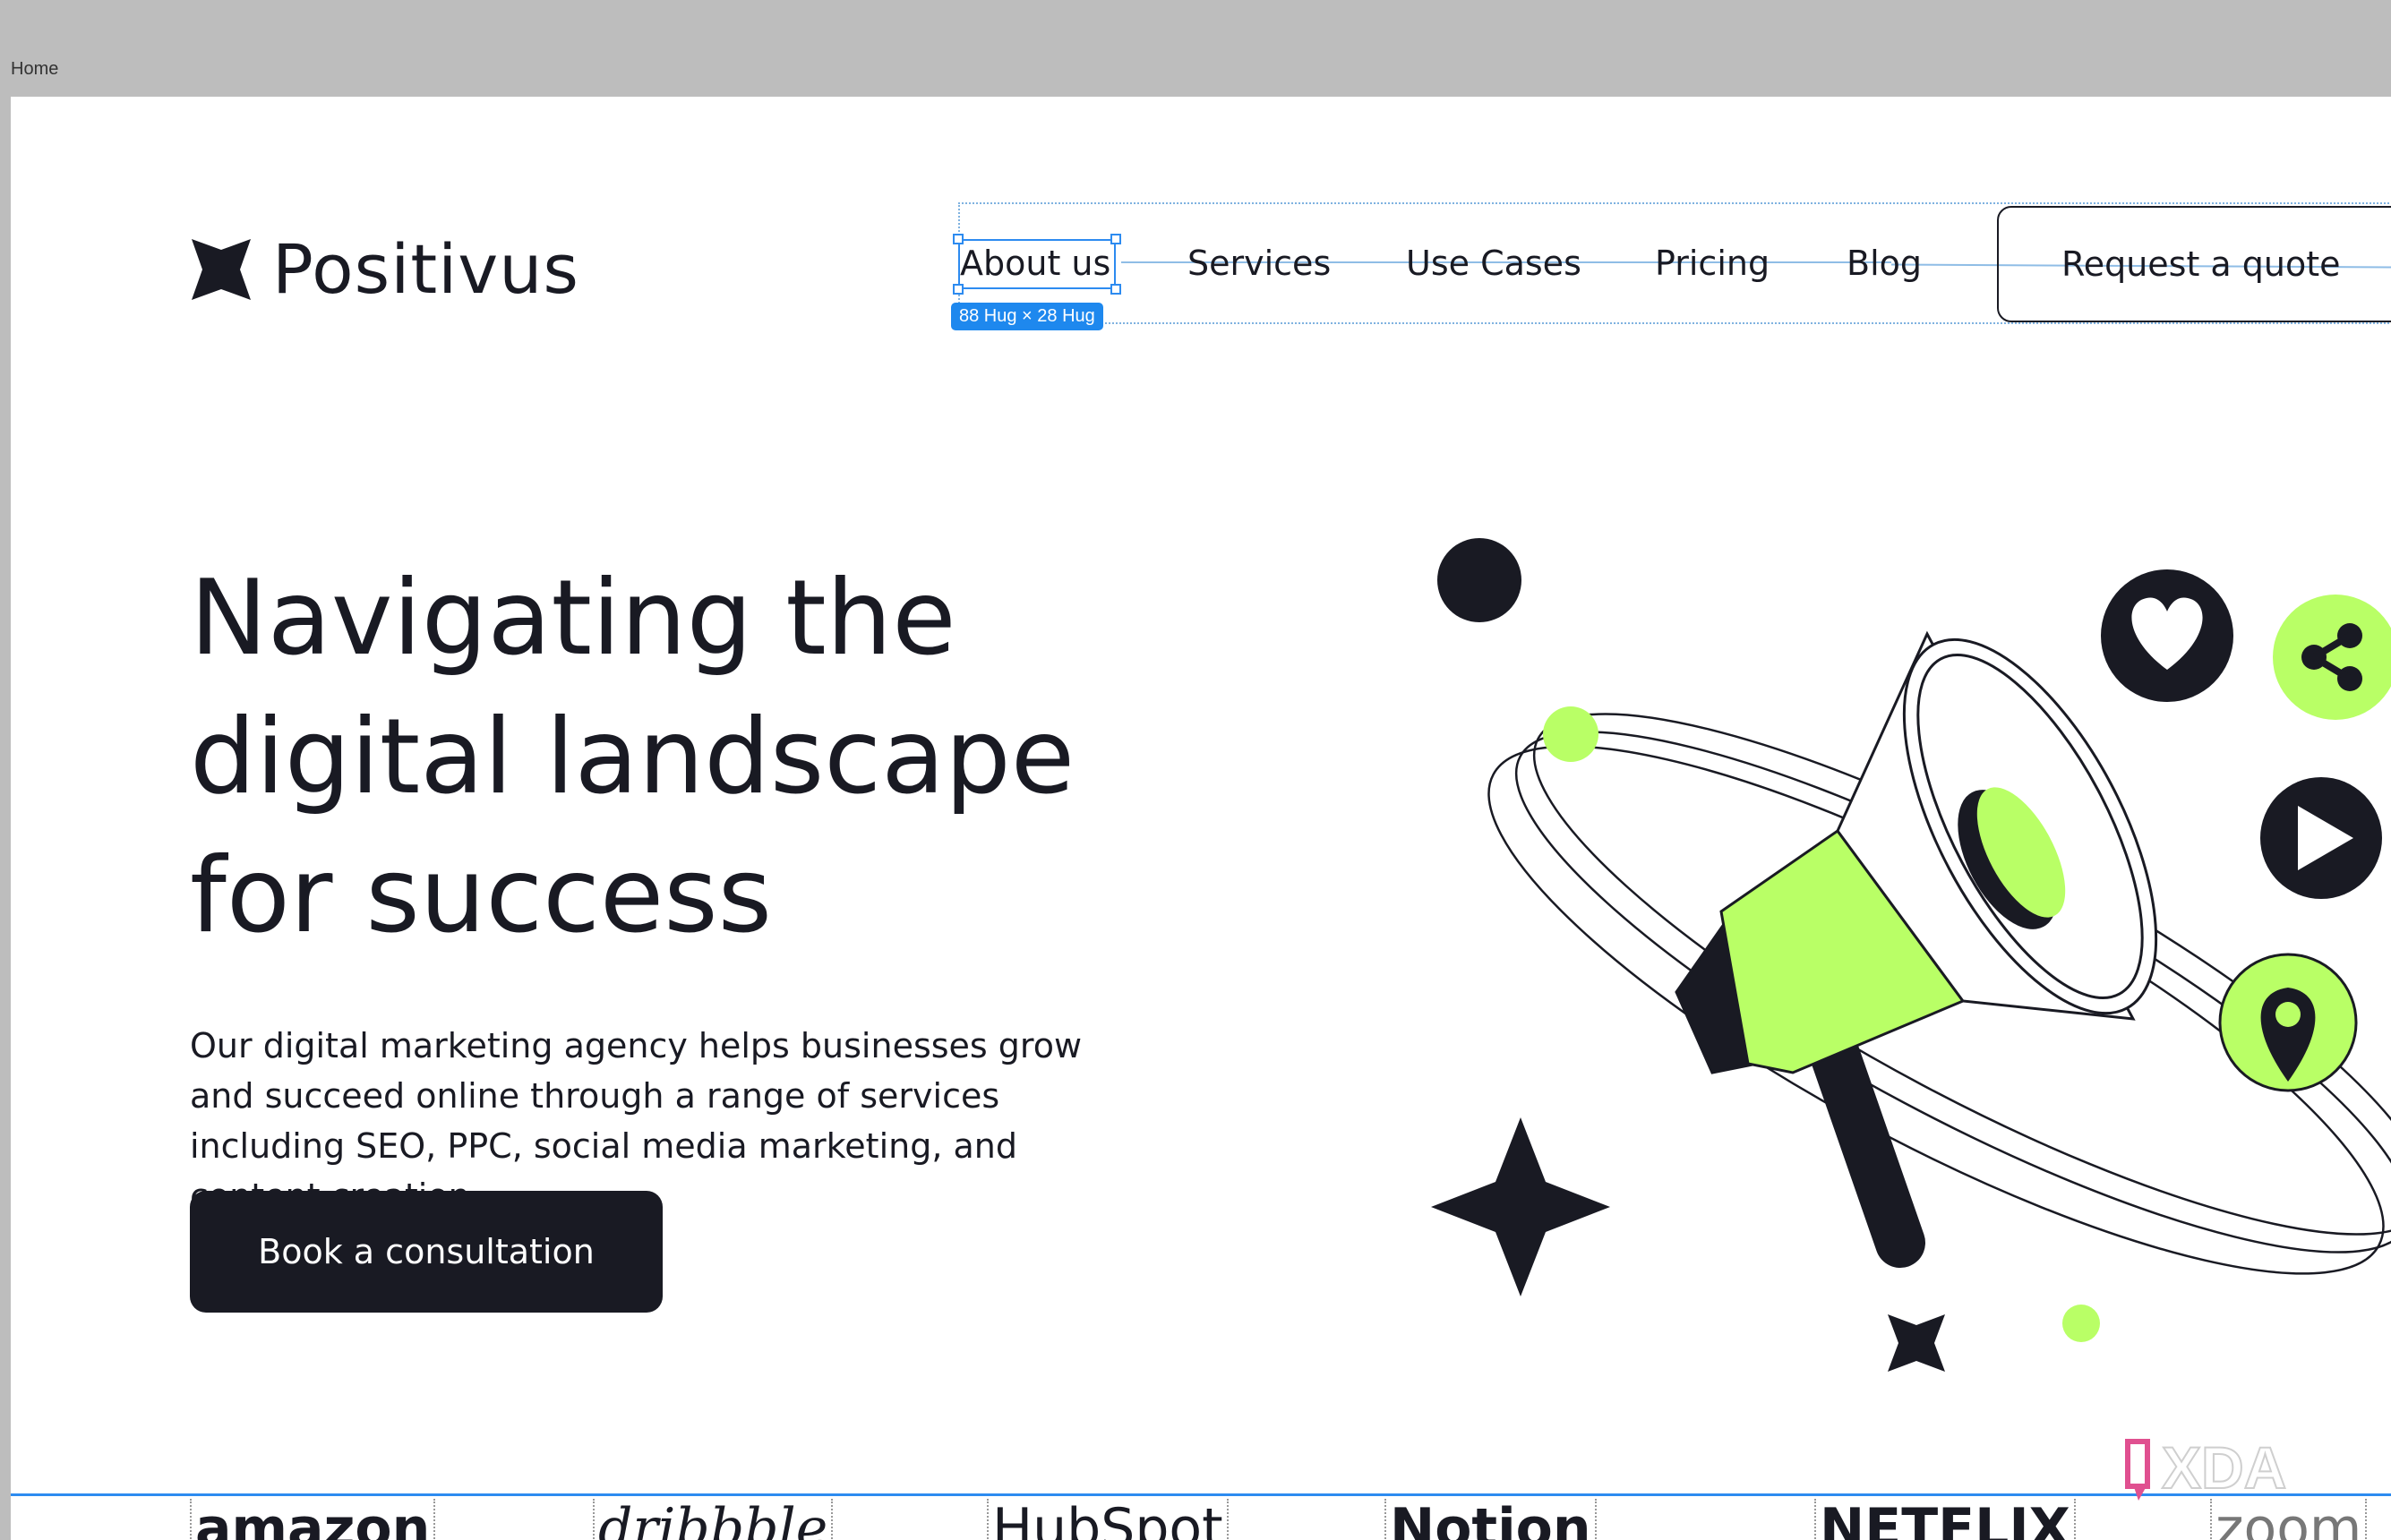 This screenshot has height=1540, width=2391. I want to click on location-pin-icon, so click(2288, 1022).